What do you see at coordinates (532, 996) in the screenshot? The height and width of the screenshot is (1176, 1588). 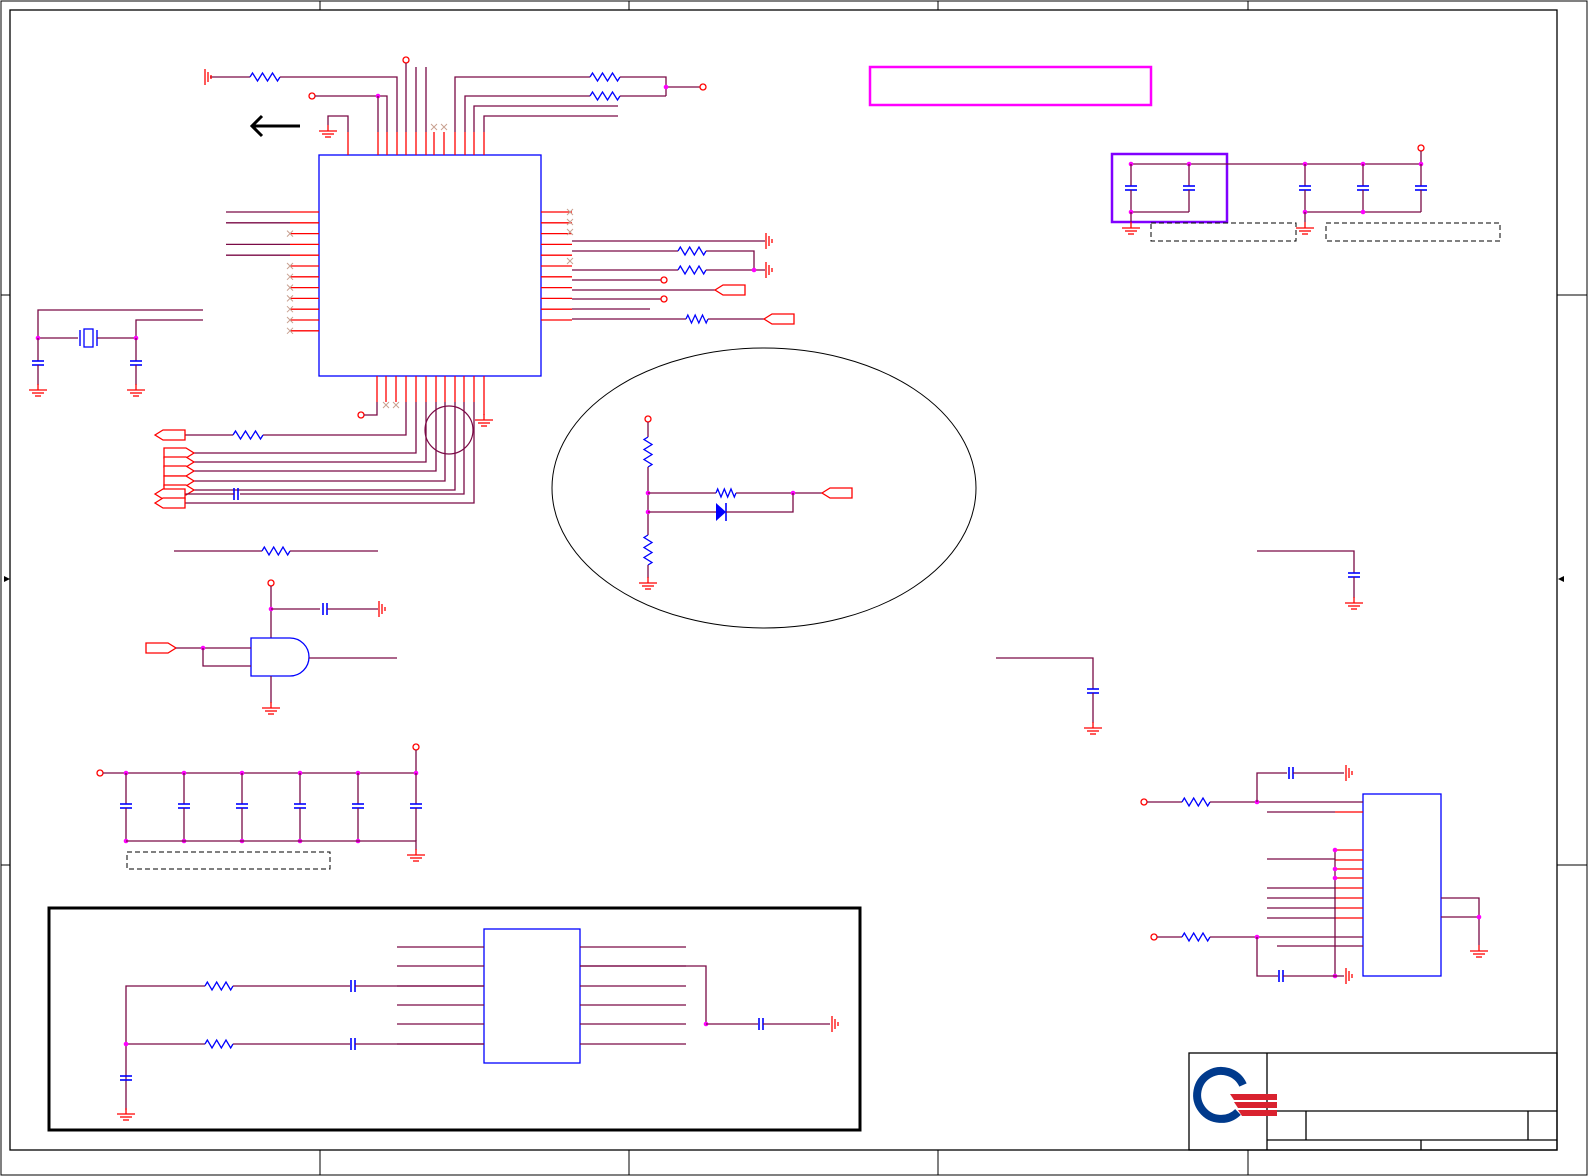 I see `bottom-ic` at bounding box center [532, 996].